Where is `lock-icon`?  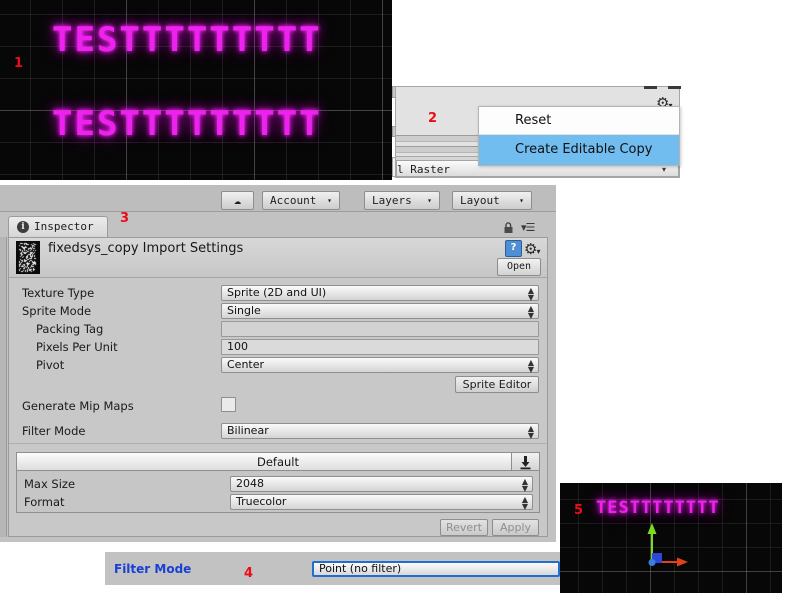
lock-icon is located at coordinates (508, 226).